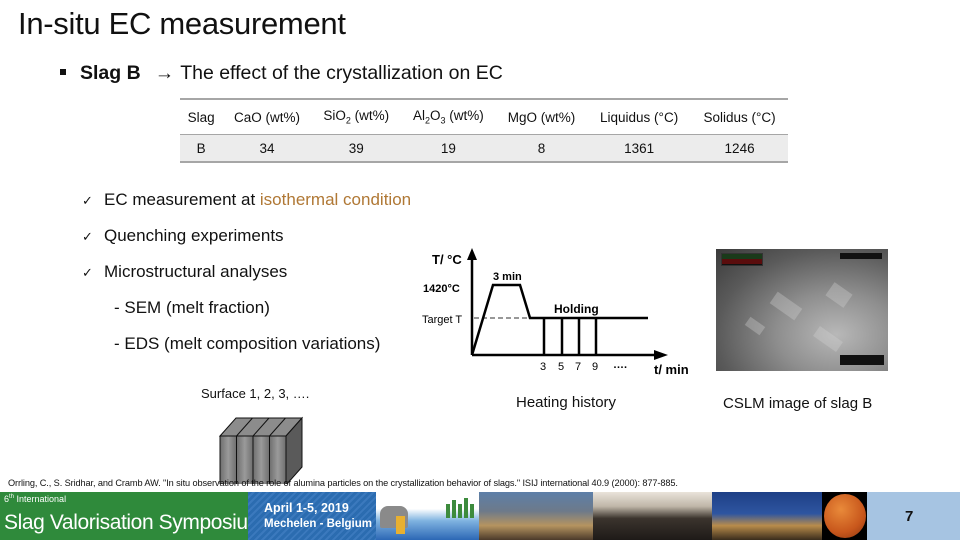 The width and height of the screenshot is (960, 540). Describe the element at coordinates (134, 522) in the screenshot. I see `event-name: Slag Valorisation Symposium` at that location.